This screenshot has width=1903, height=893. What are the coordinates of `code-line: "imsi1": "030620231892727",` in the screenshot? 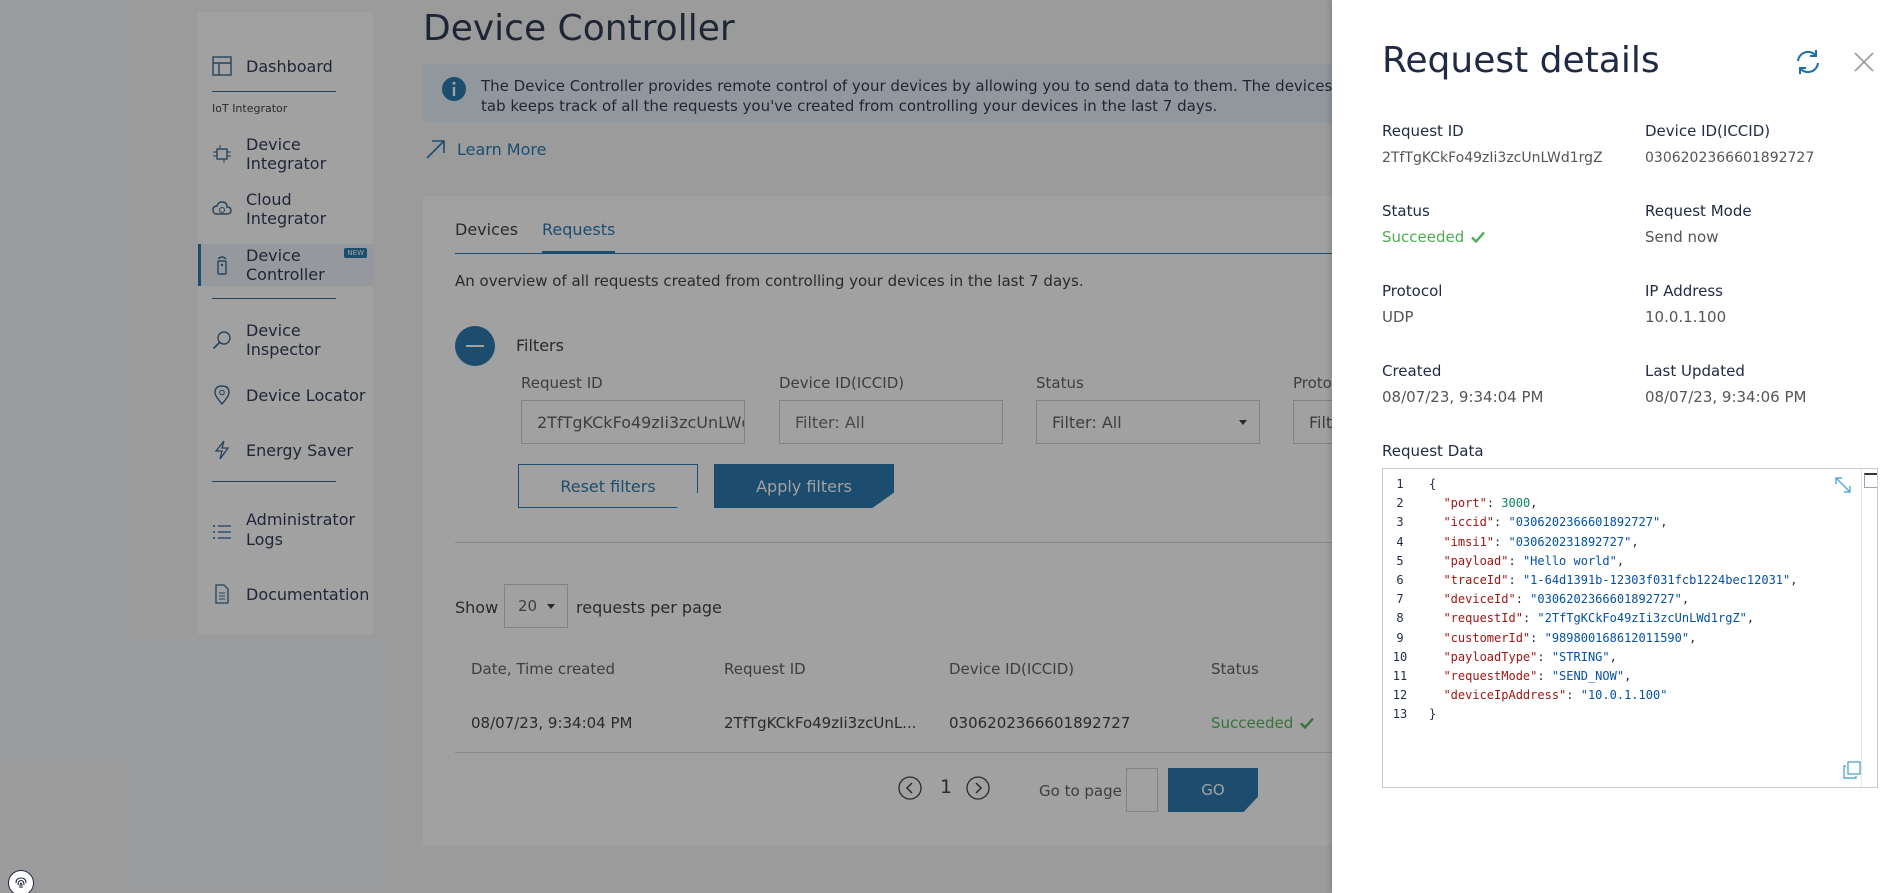 It's located at (1541, 541).